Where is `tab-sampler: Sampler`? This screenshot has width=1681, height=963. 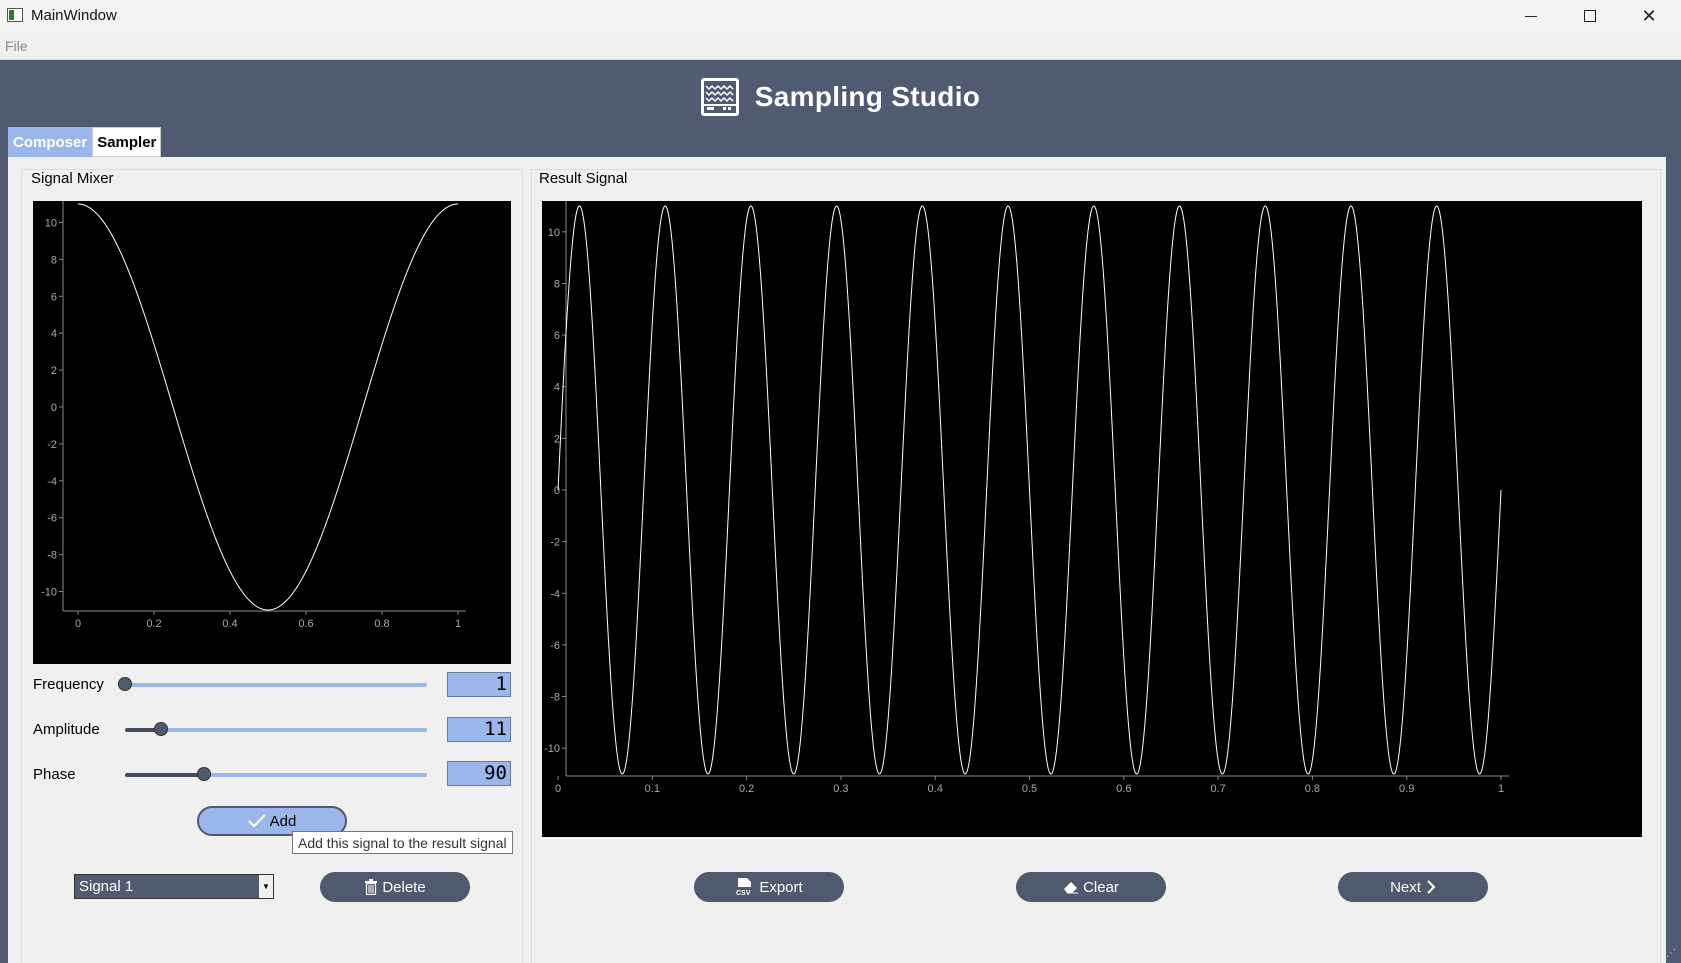
tab-sampler: Sampler is located at coordinates (127, 142).